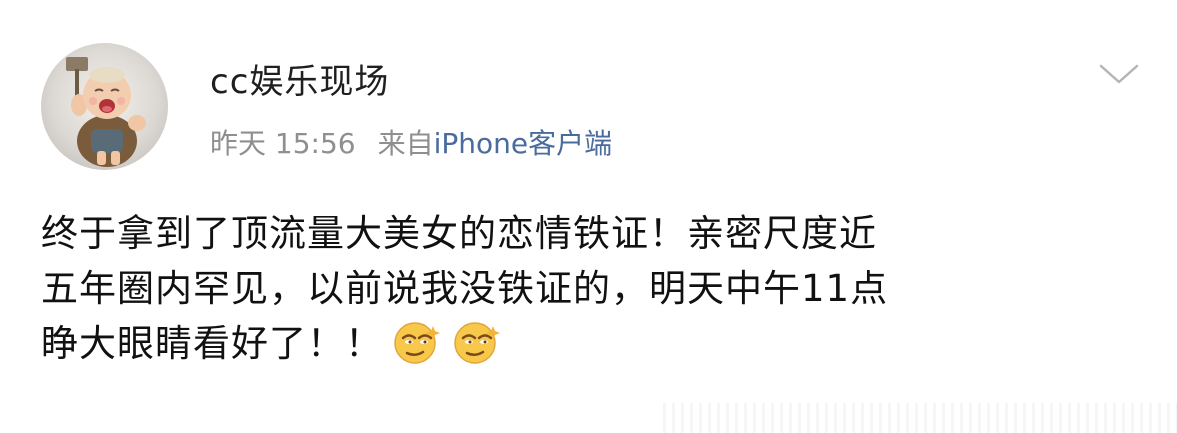 Image resolution: width=1177 pixels, height=433 pixels. What do you see at coordinates (106, 112) in the screenshot?
I see `baby-avatar-icon` at bounding box center [106, 112].